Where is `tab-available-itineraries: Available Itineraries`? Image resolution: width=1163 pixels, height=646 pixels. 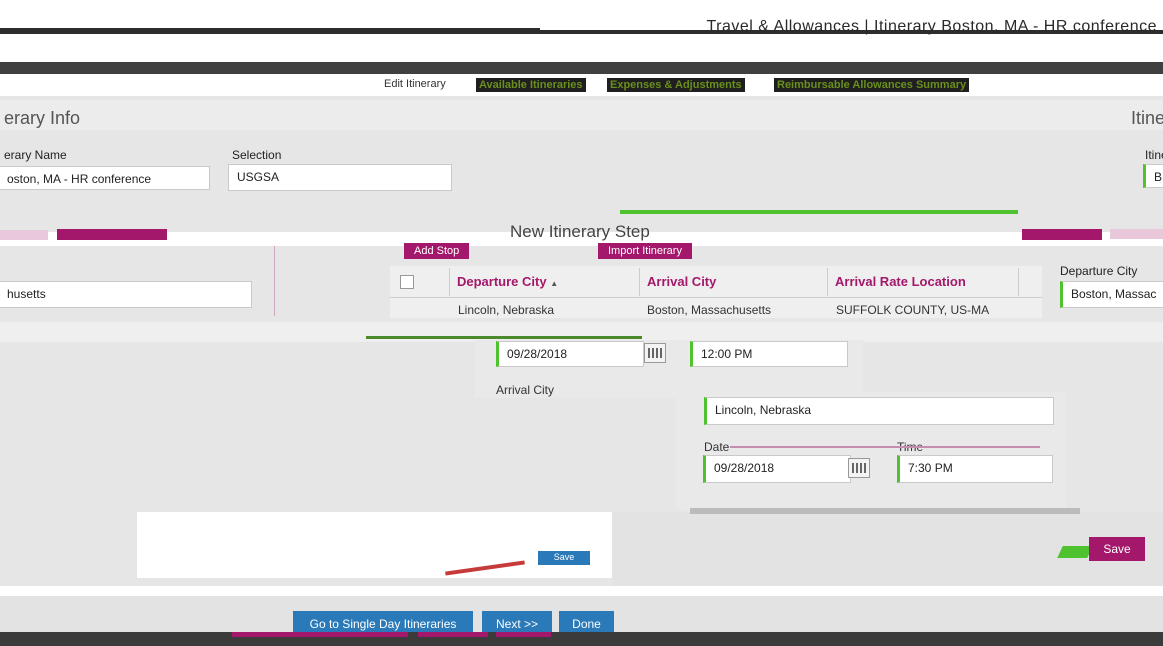 tab-available-itineraries: Available Itineraries is located at coordinates (531, 85).